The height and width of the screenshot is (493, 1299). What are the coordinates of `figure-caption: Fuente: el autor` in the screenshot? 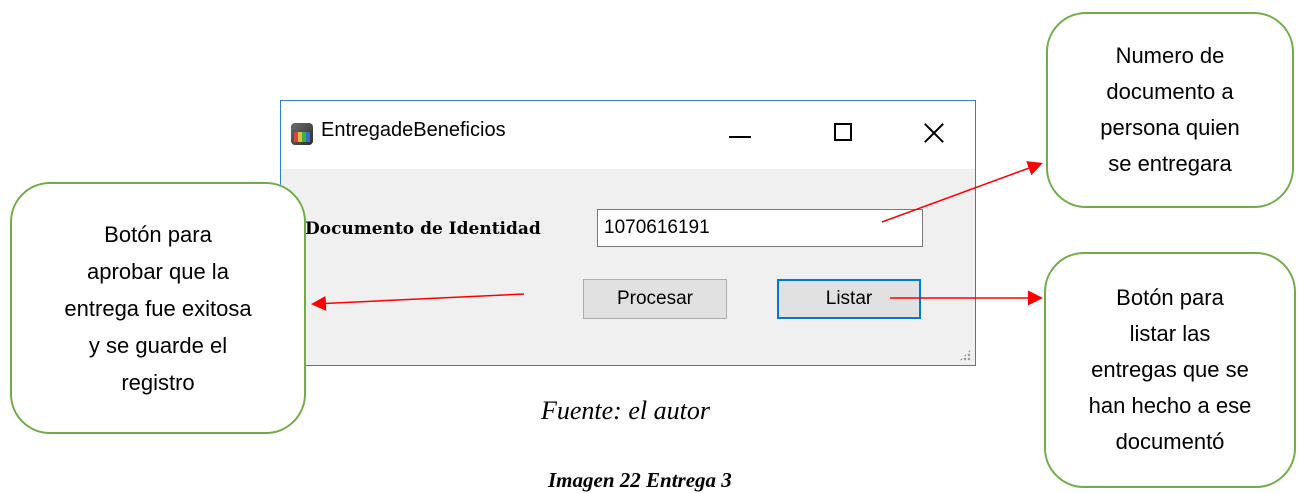 It's located at (625, 410).